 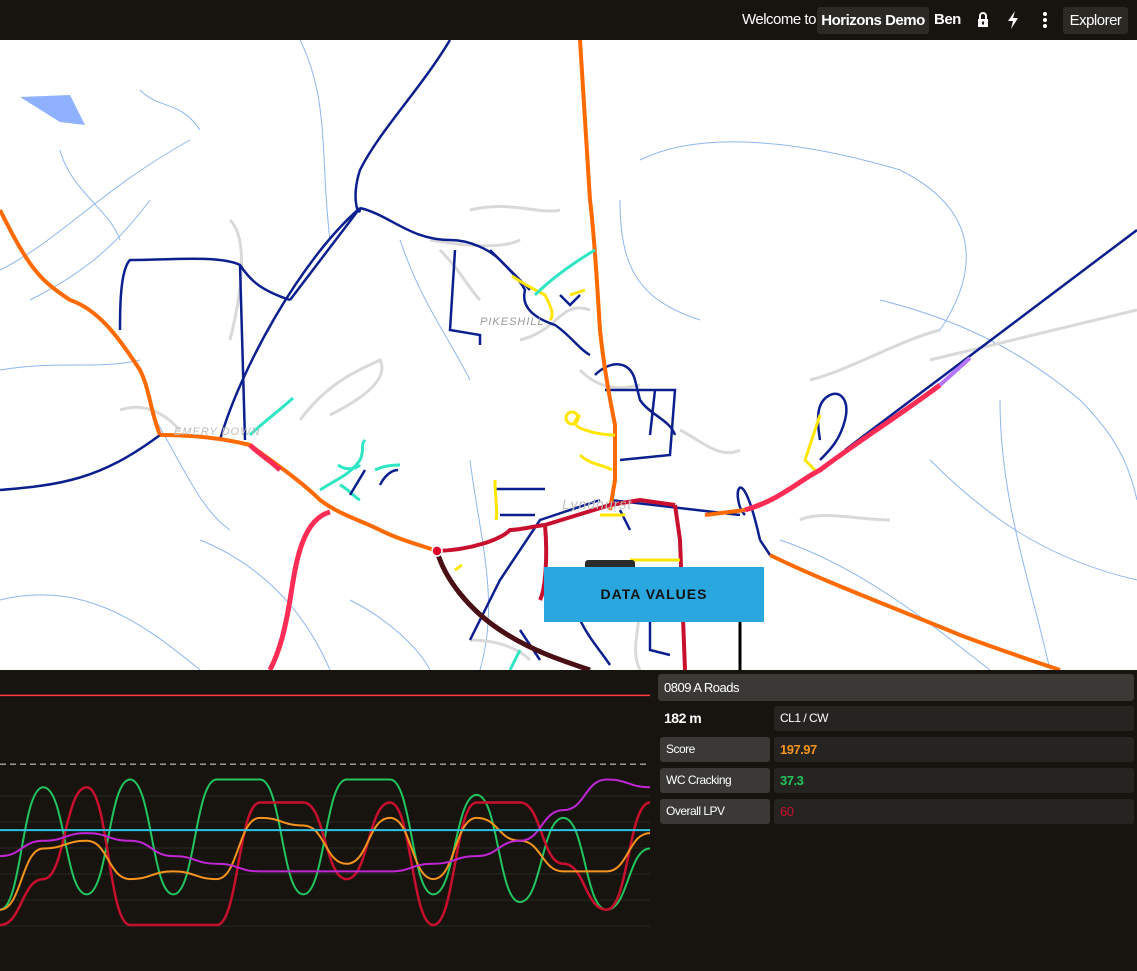 I want to click on lightning-icon, so click(x=1013, y=20).